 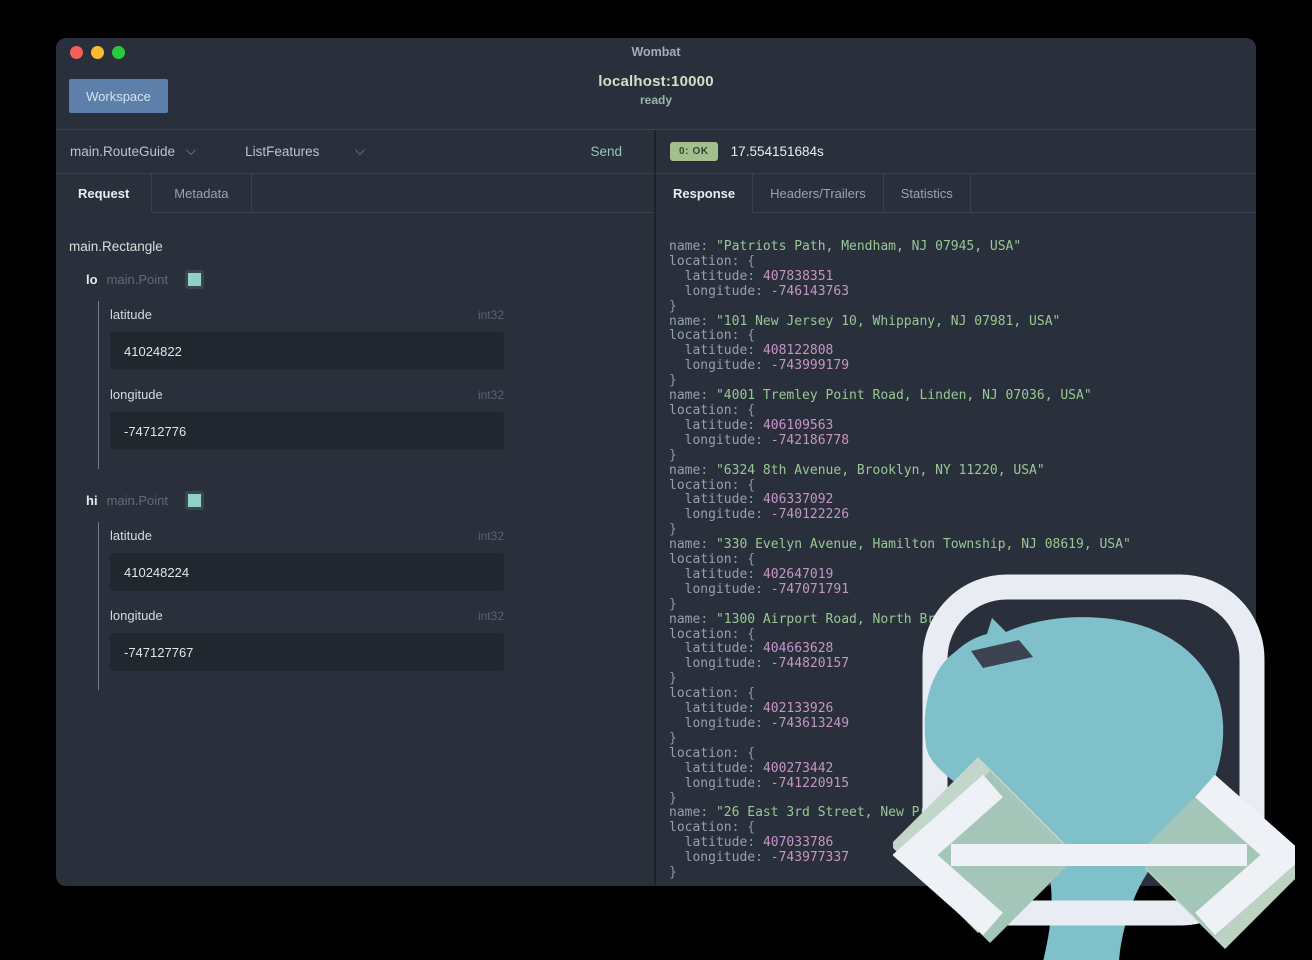 I want to click on tab-metadata: Metadata, so click(x=202, y=193).